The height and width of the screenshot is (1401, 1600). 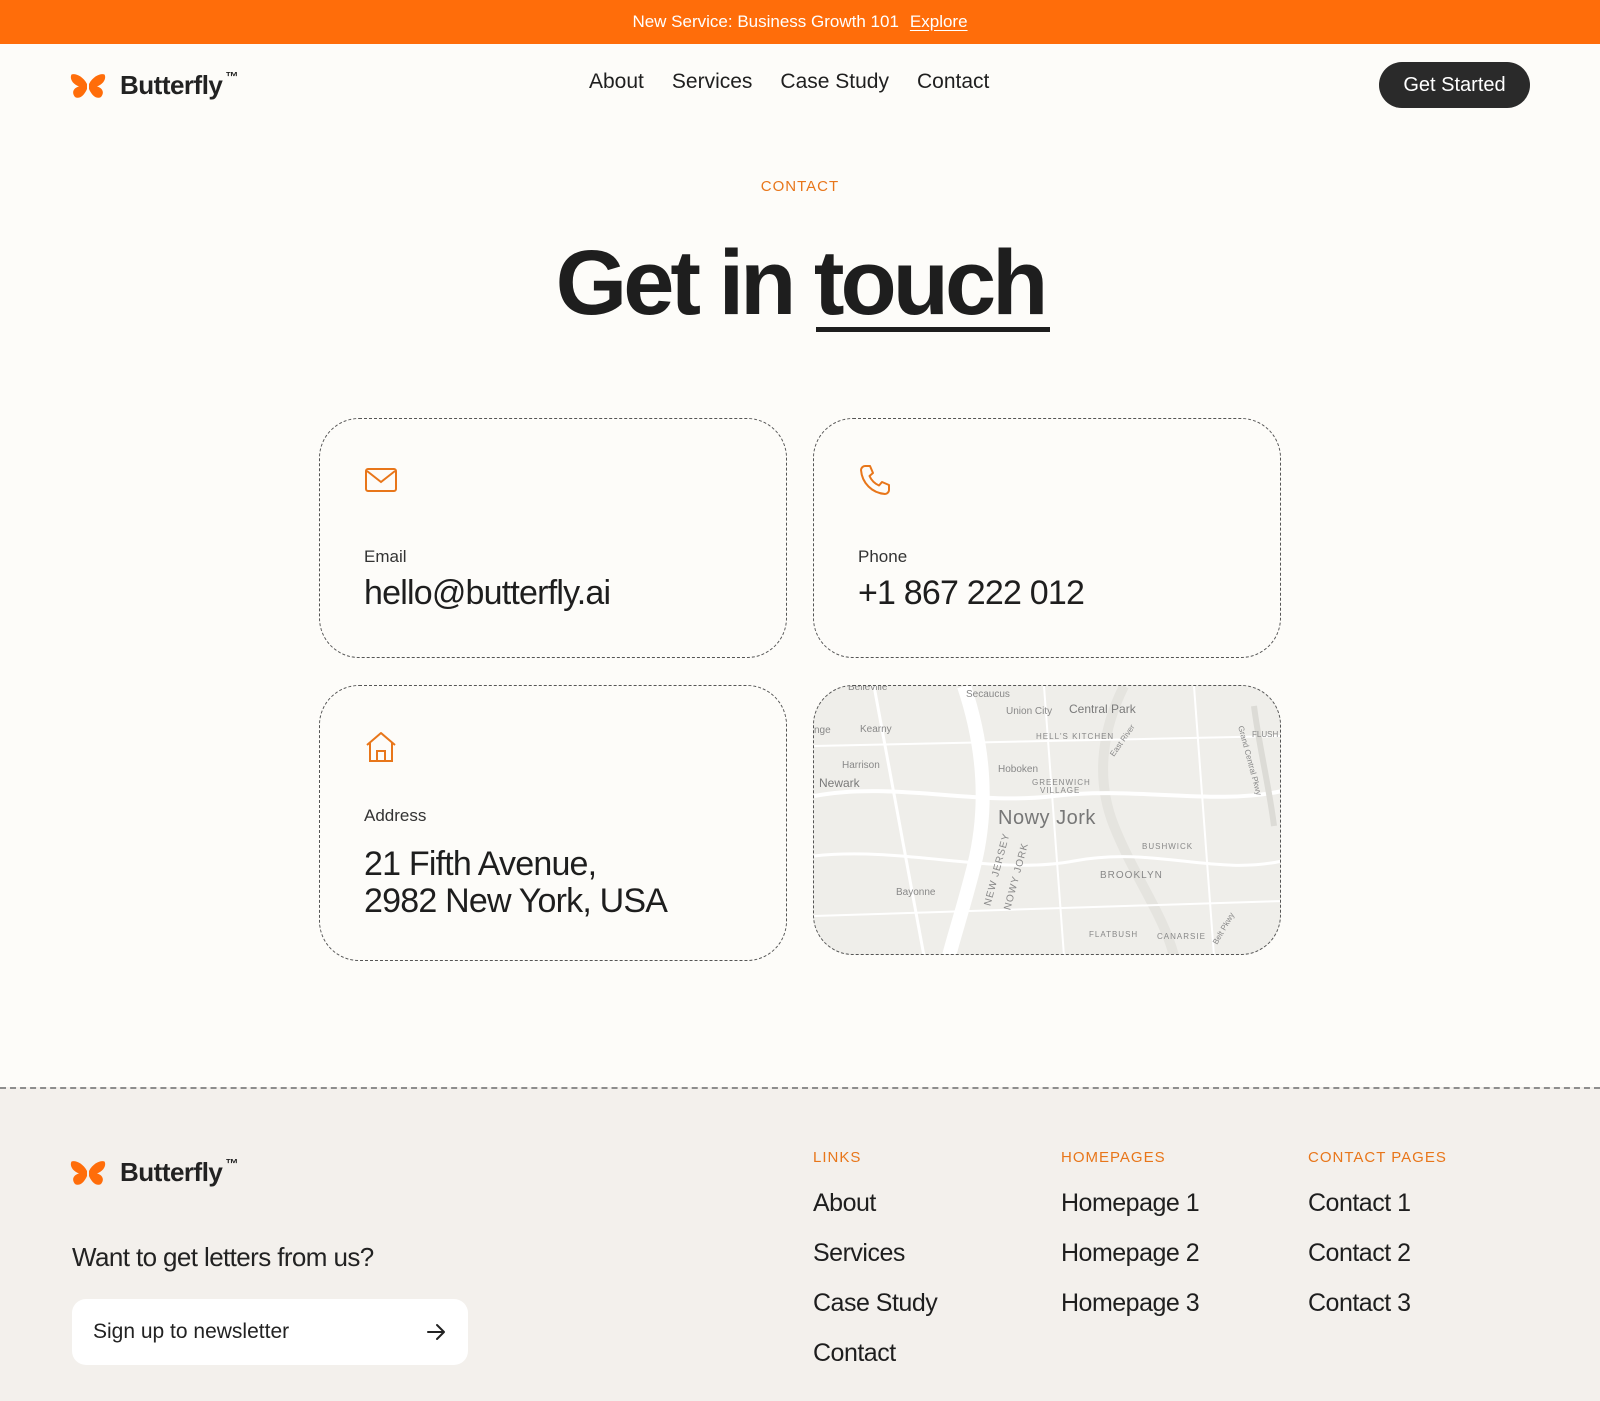 What do you see at coordinates (381, 480) in the screenshot?
I see `mail-icon` at bounding box center [381, 480].